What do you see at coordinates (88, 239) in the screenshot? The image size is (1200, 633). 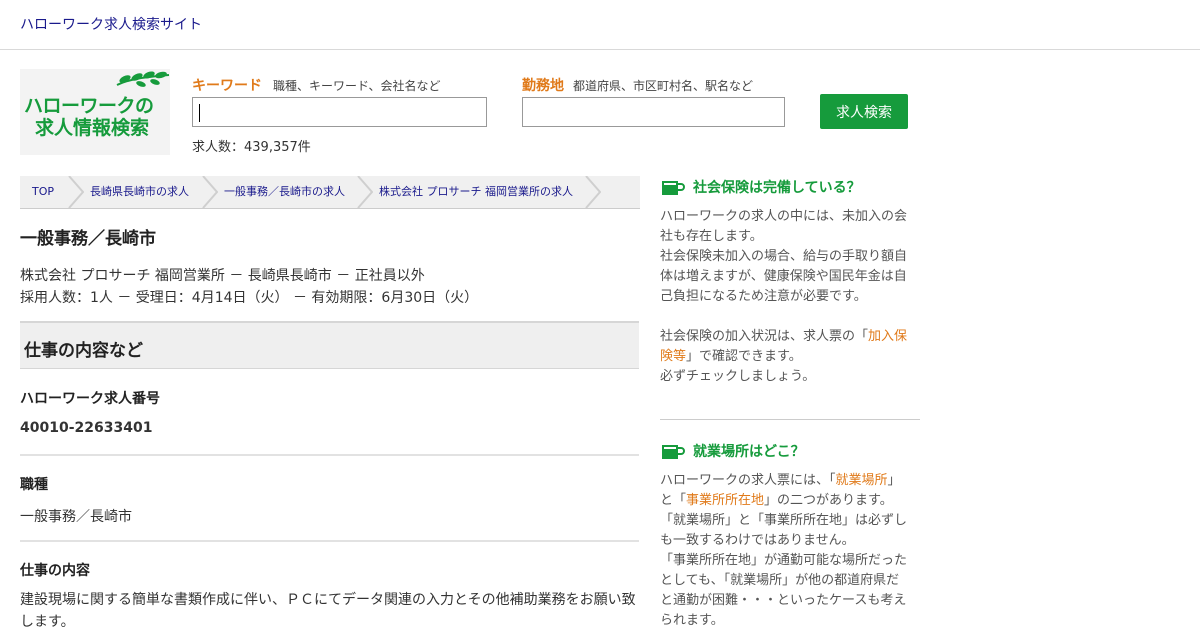 I see `job-title: 一般事務／長崎市` at bounding box center [88, 239].